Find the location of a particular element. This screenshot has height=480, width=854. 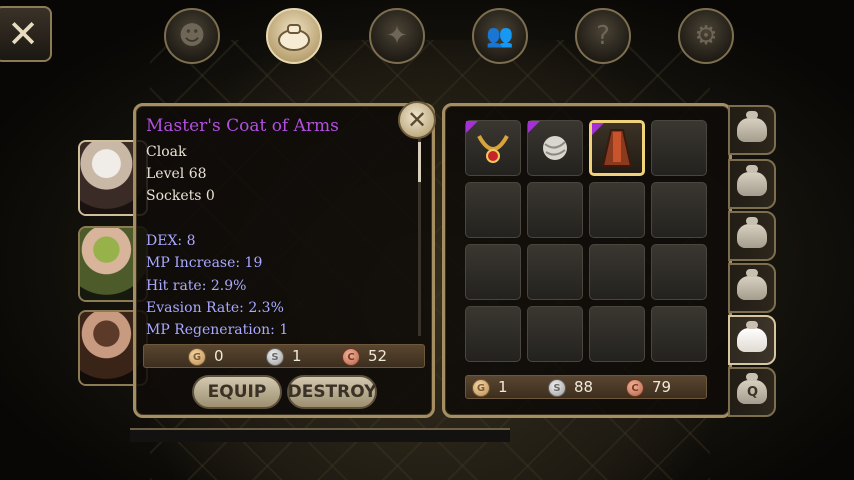

money-gold: 1 is located at coordinates (503, 387).